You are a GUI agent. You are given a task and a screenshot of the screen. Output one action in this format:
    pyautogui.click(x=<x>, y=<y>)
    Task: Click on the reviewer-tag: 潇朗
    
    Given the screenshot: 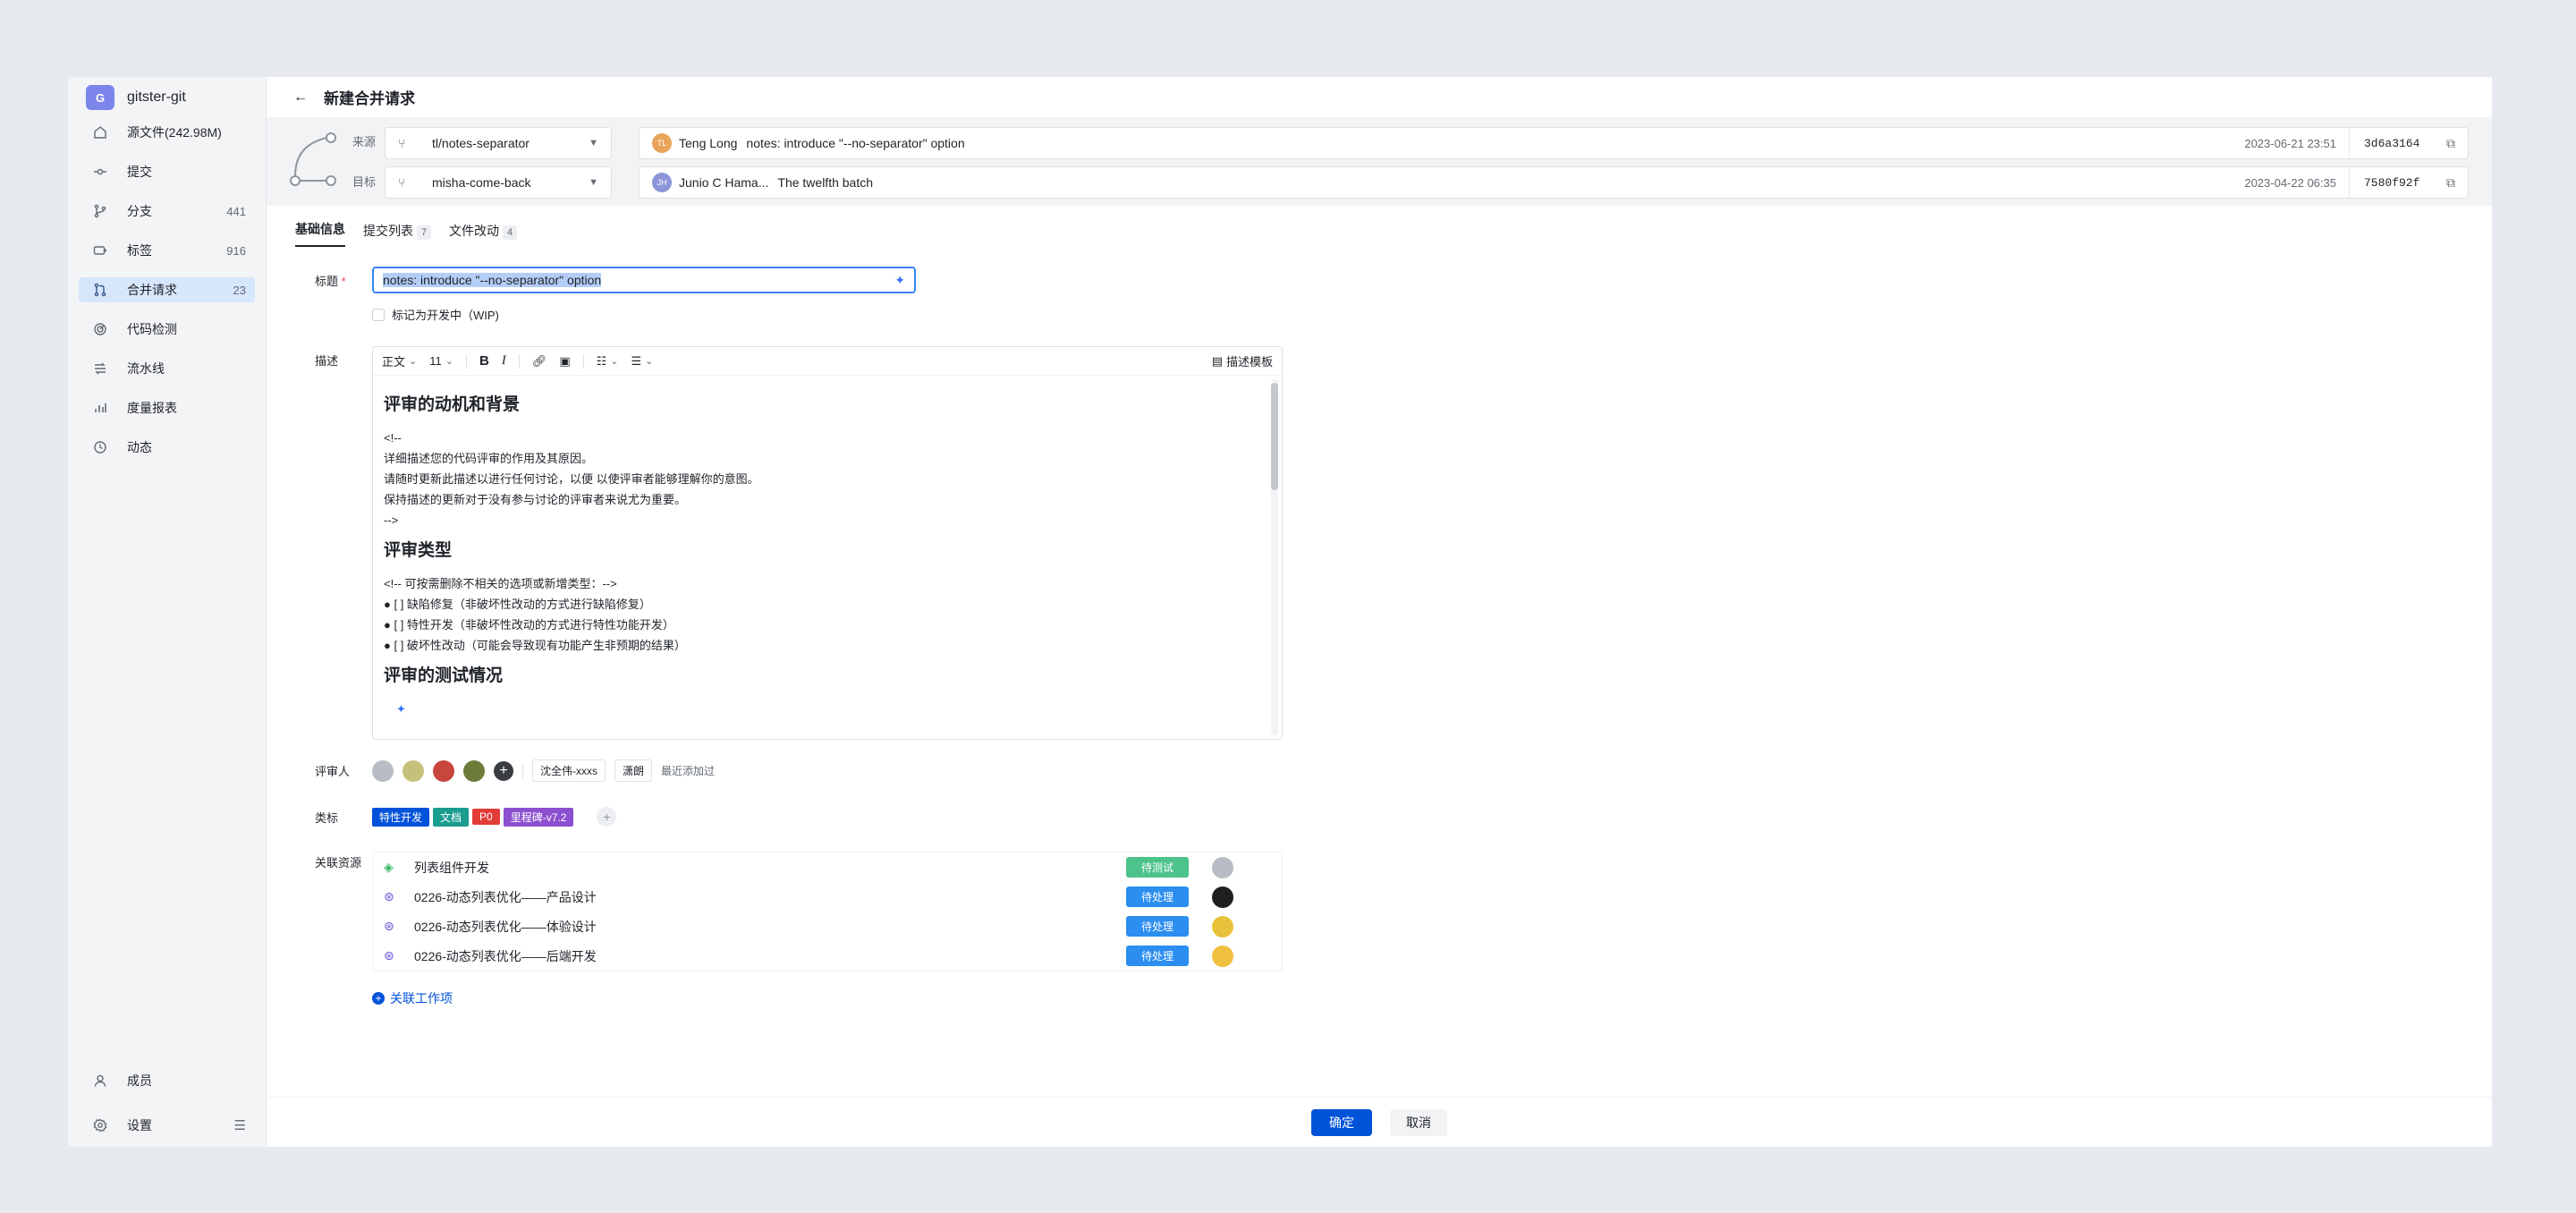 What is the action you would take?
    pyautogui.click(x=633, y=770)
    